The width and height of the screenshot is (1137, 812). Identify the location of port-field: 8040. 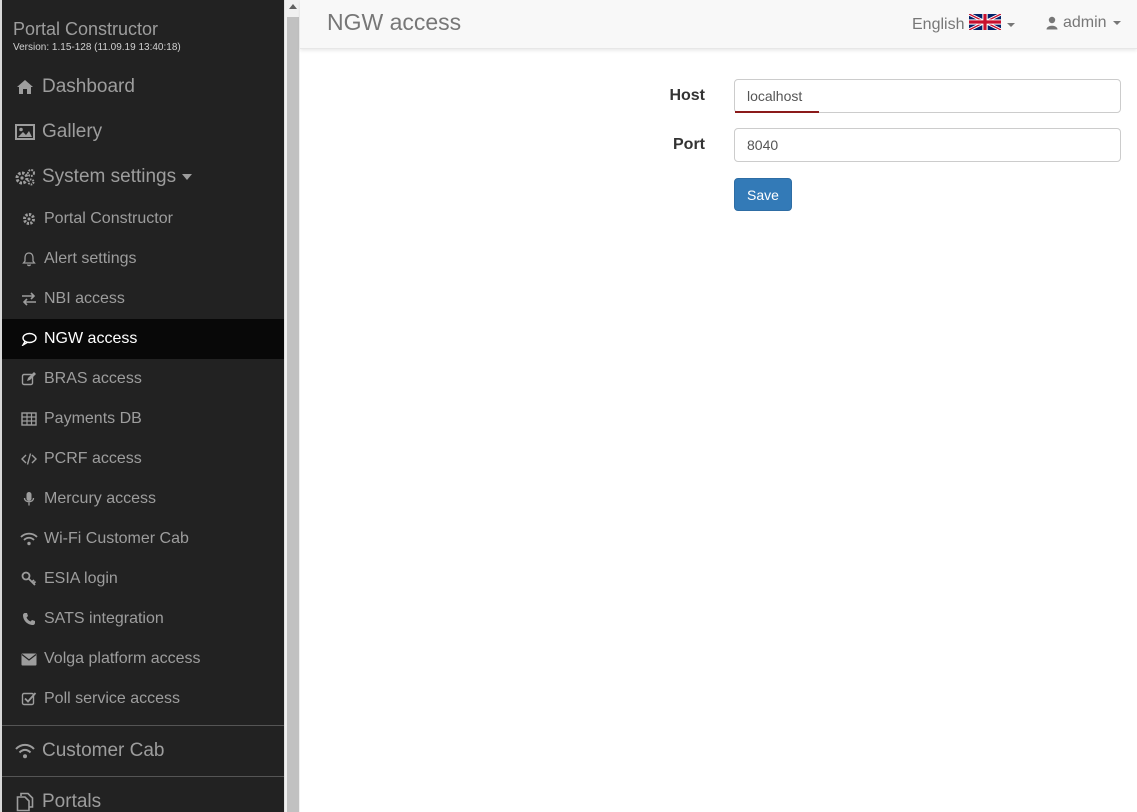
(927, 145).